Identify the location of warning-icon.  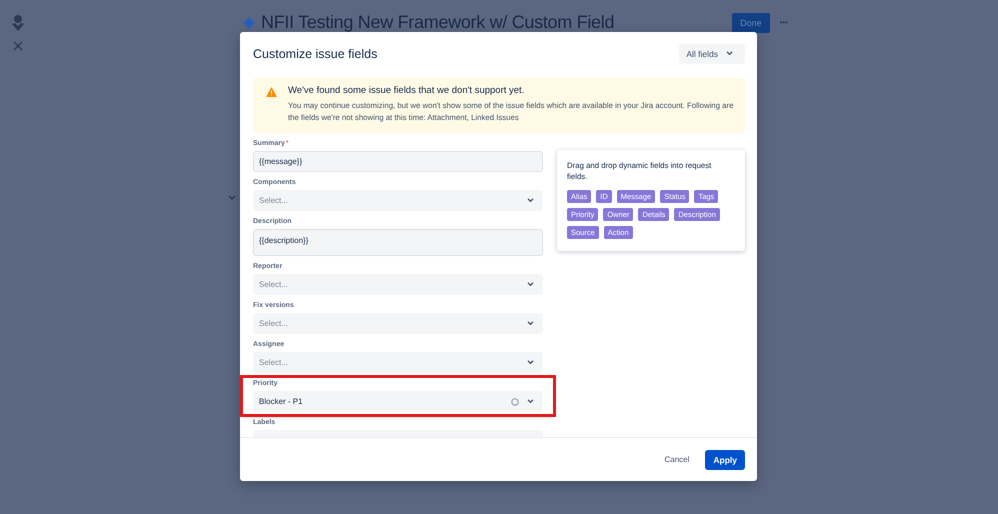
(271, 92).